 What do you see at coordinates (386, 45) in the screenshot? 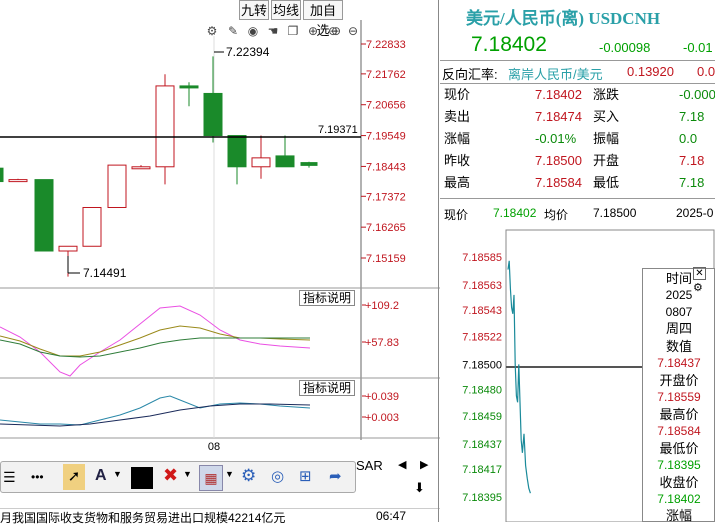
I see `price-axis-label: 7.22833` at bounding box center [386, 45].